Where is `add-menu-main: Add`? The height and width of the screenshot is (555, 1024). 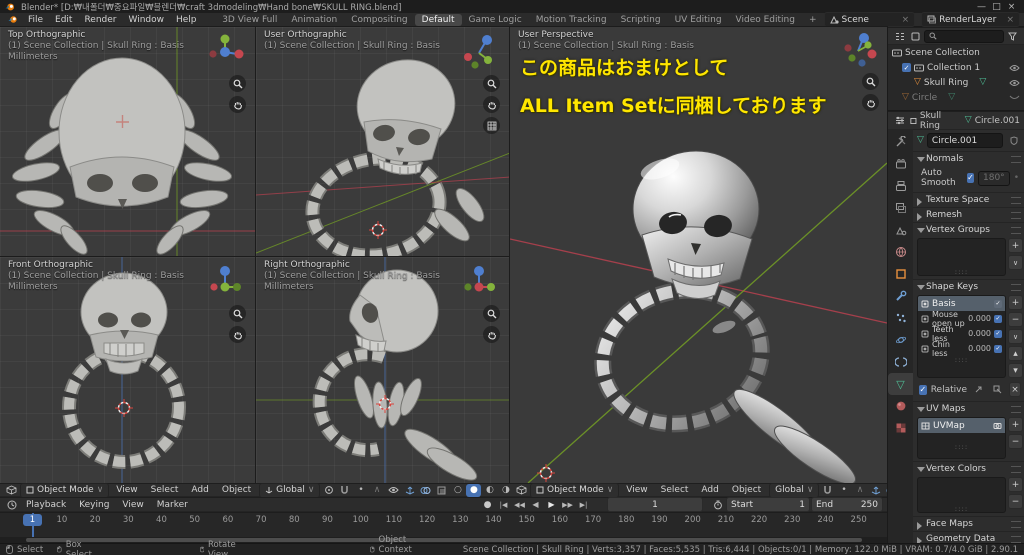 add-menu-main: Add is located at coordinates (709, 490).